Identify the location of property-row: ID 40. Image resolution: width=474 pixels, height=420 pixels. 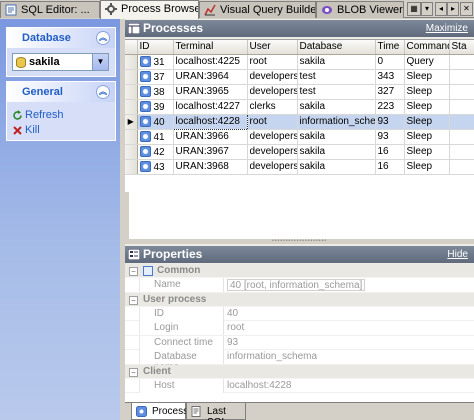
(299, 313).